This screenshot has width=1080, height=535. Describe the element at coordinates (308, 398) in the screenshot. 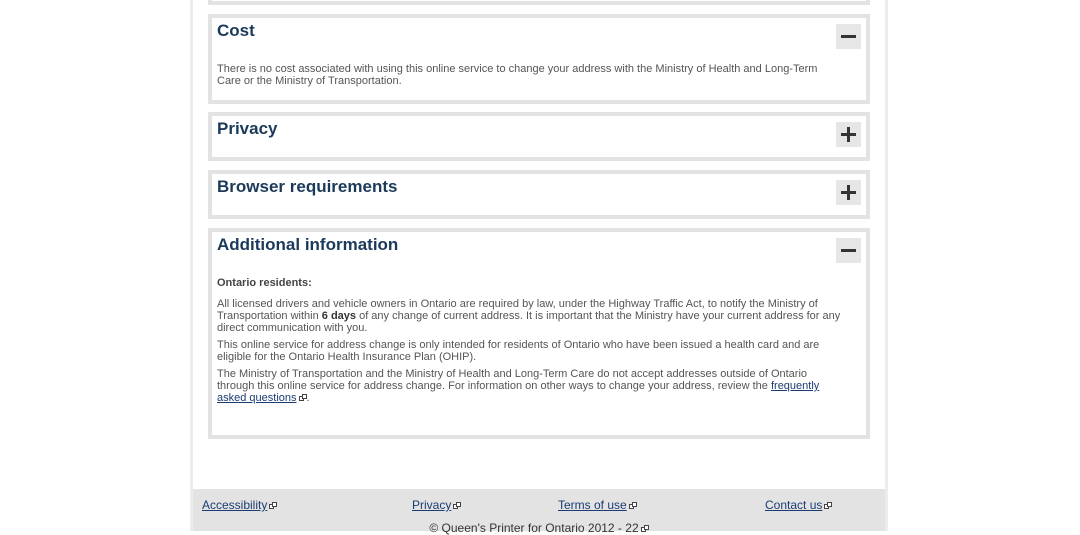

I see `paragraph-end: .` at that location.